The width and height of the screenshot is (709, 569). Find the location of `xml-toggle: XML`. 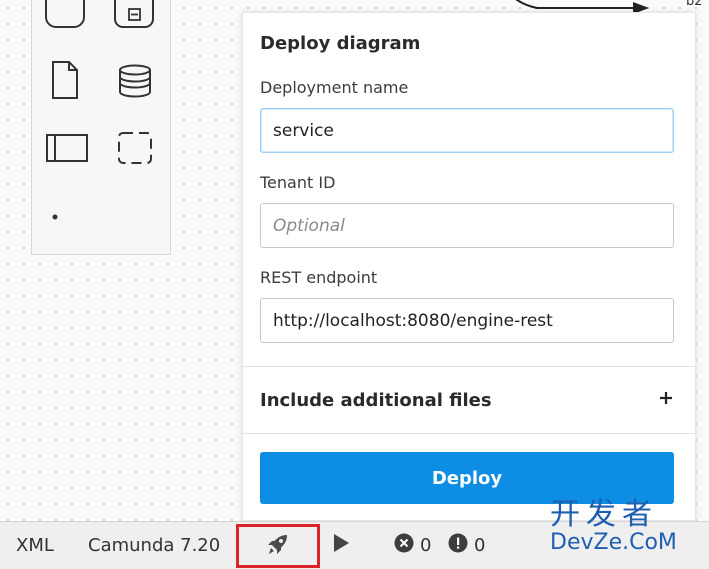

xml-toggle: XML is located at coordinates (35, 545).